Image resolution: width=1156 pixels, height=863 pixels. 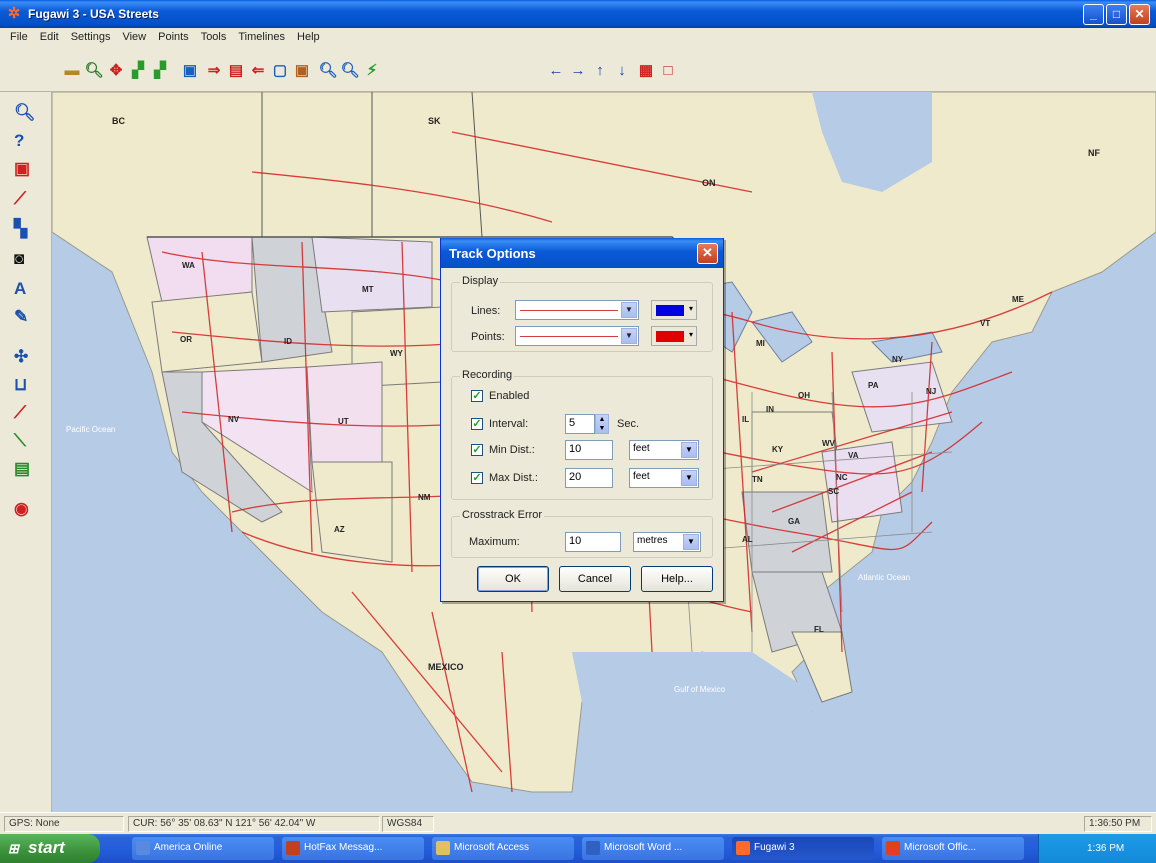 I want to click on min-dist-checkbox: ✓, so click(x=477, y=450).